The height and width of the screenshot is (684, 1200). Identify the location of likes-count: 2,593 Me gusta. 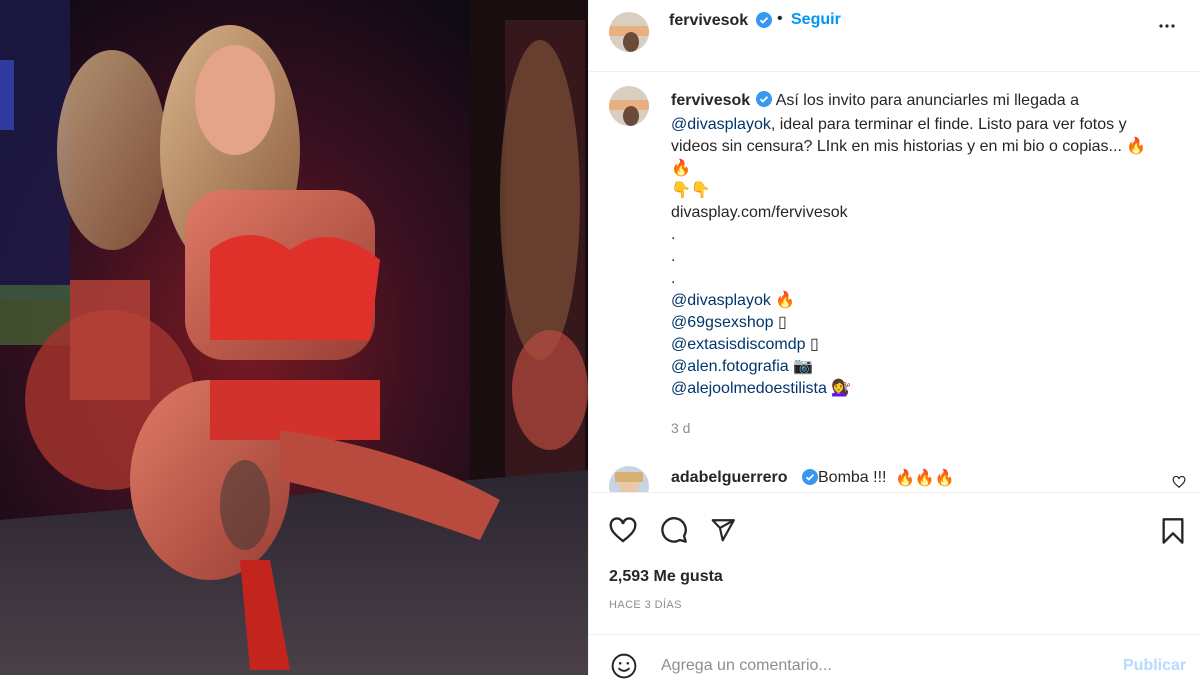
(666, 577).